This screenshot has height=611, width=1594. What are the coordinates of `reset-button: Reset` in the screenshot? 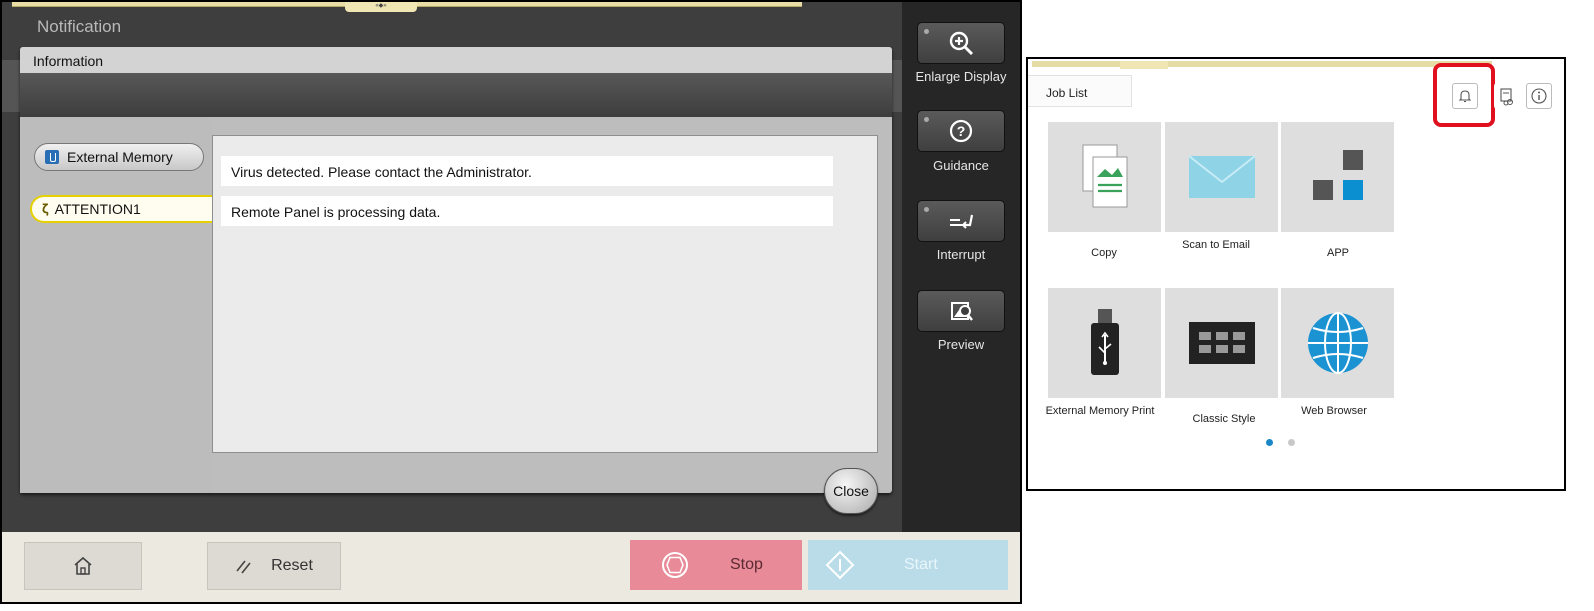 It's located at (274, 566).